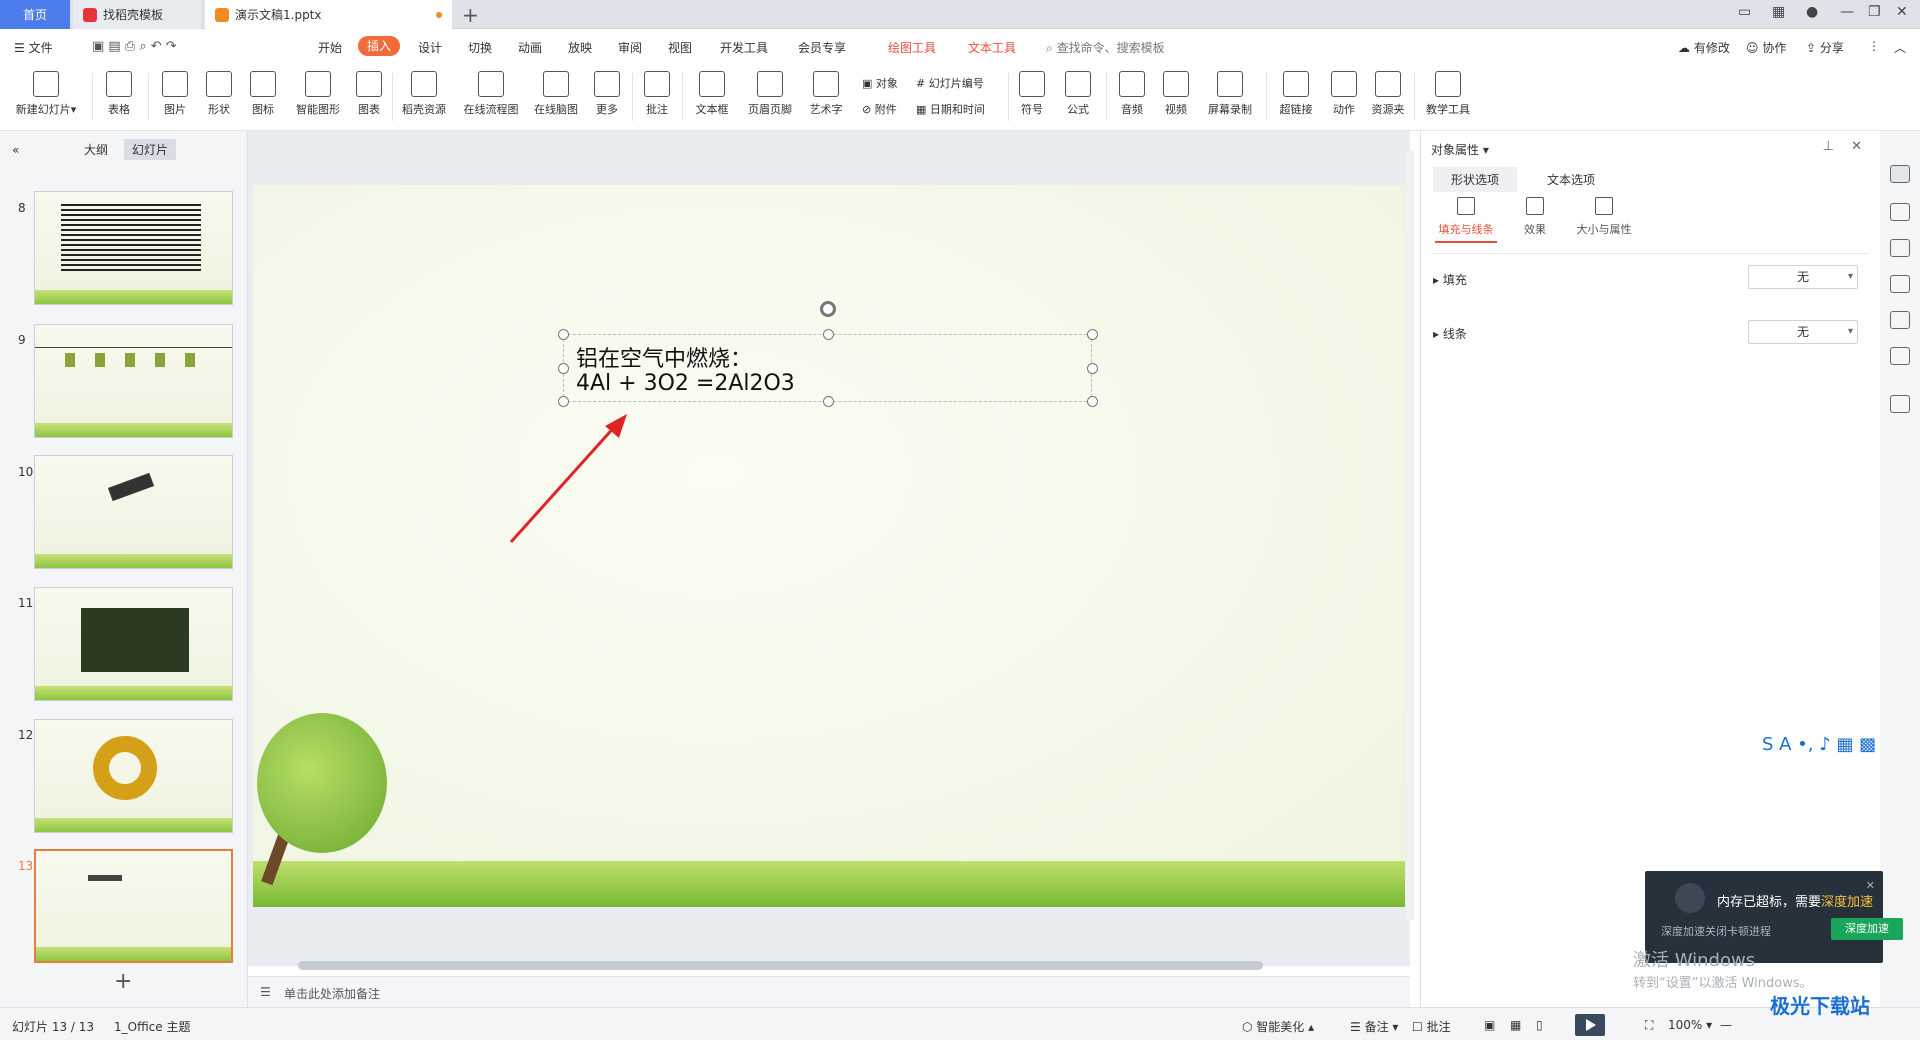 Image resolution: width=1920 pixels, height=1040 pixels. I want to click on wordart-button: 艺术字, so click(826, 94).